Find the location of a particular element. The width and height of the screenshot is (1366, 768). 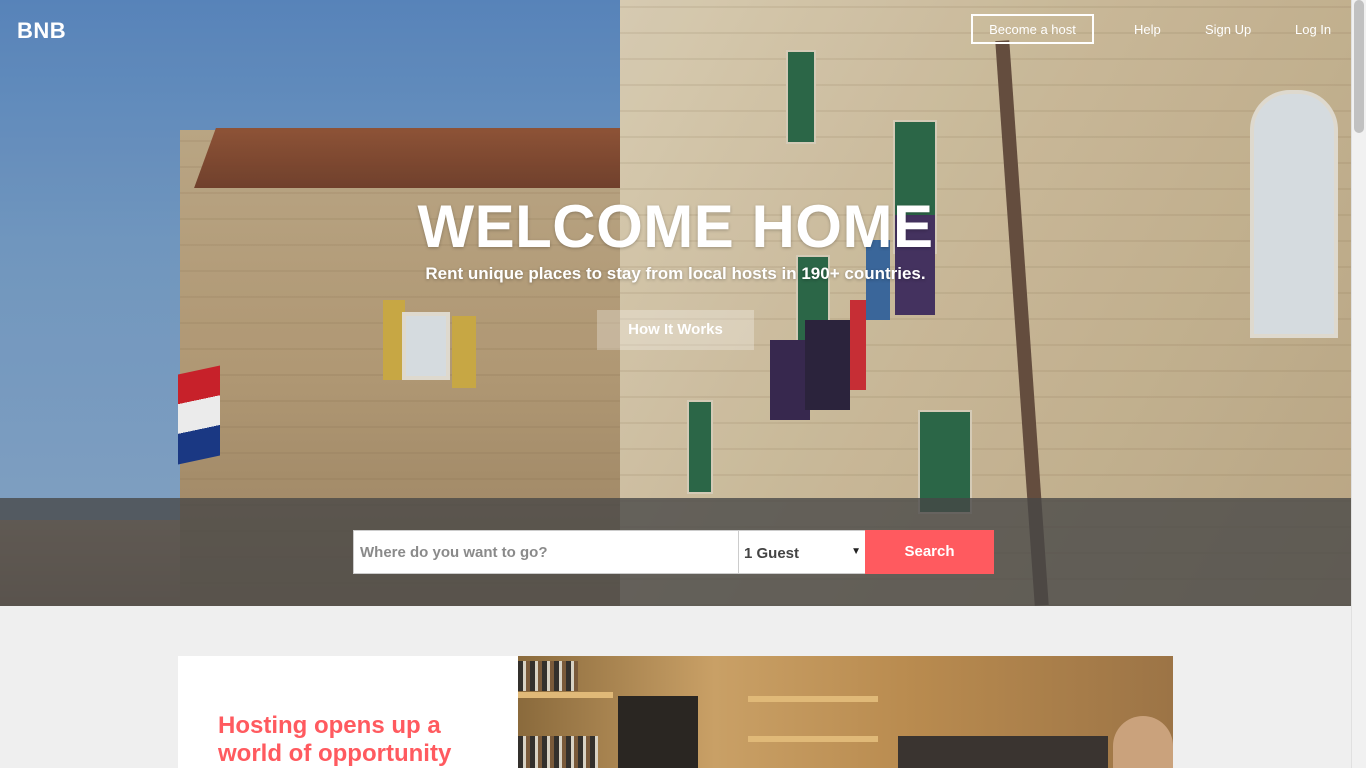

sign-up-link: Sign Up is located at coordinates (1228, 29).